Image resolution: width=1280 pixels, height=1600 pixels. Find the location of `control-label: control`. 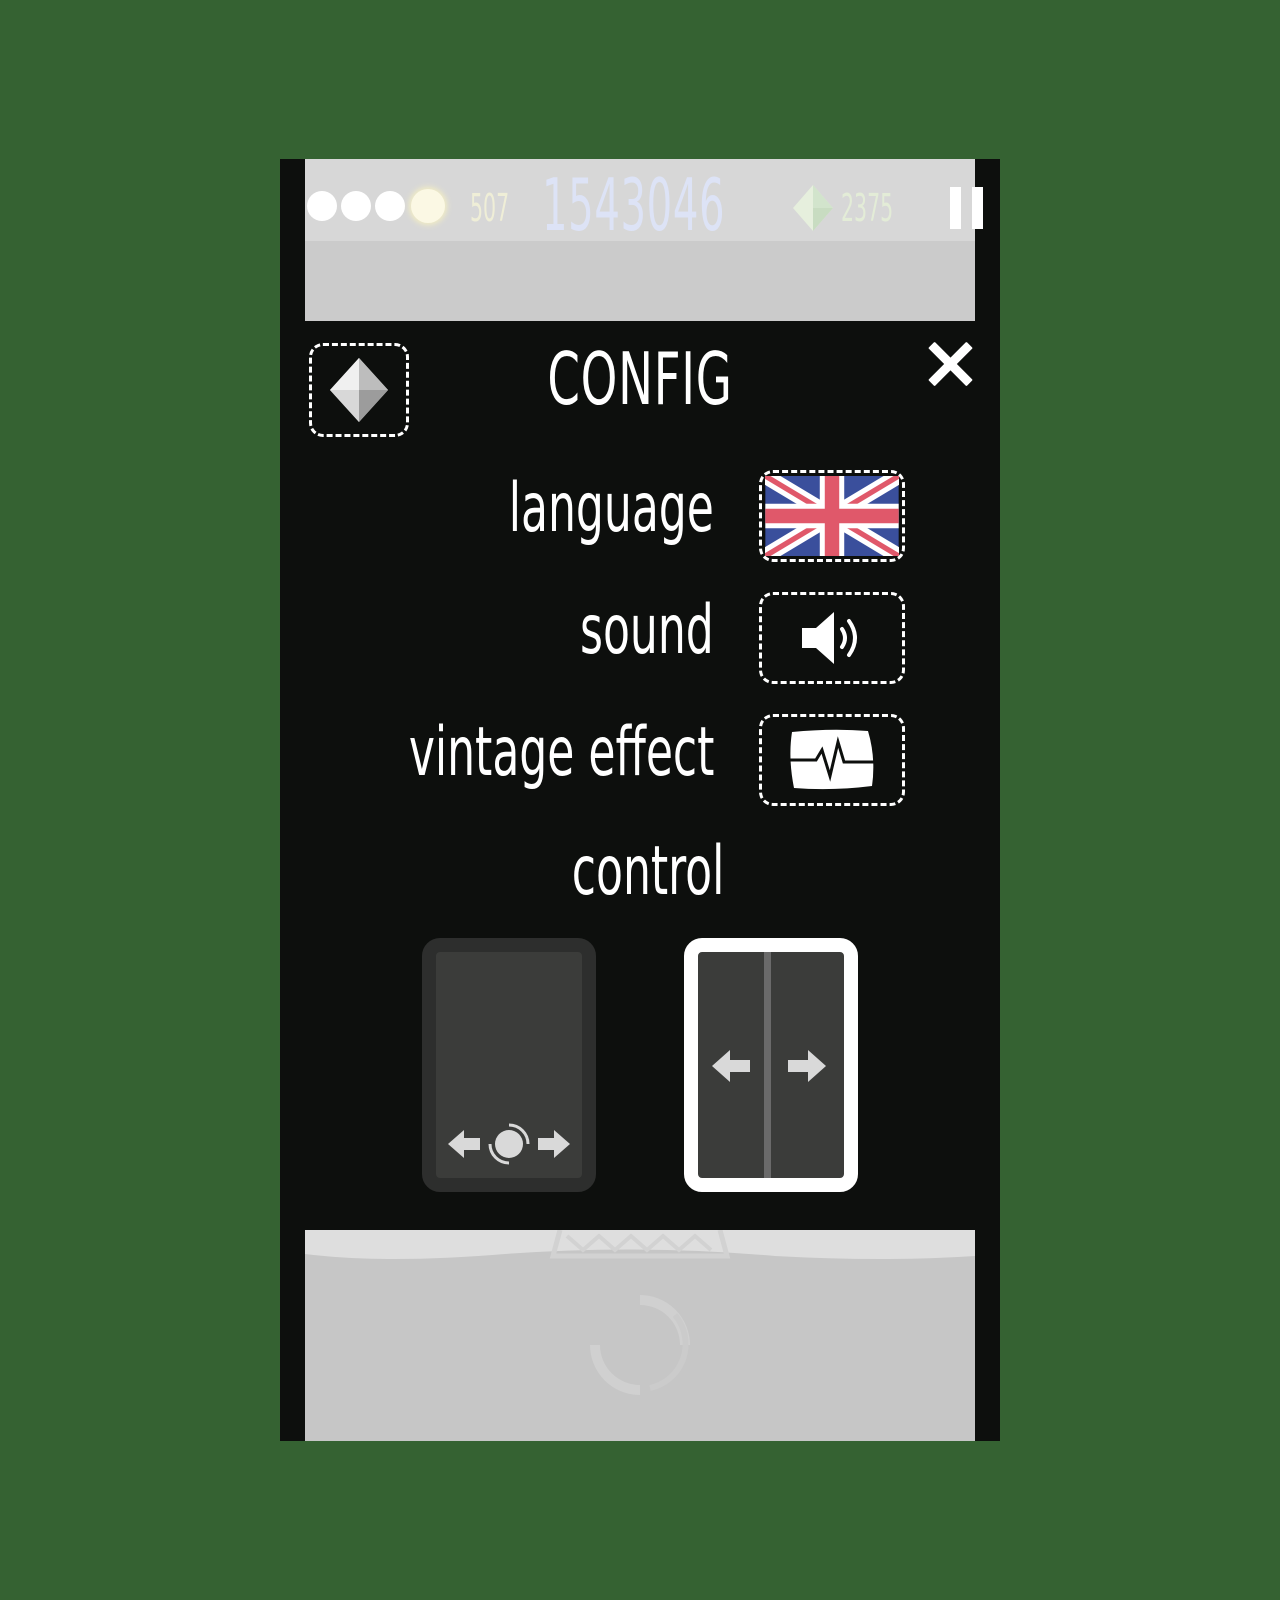

control-label: control is located at coordinates (648, 871).